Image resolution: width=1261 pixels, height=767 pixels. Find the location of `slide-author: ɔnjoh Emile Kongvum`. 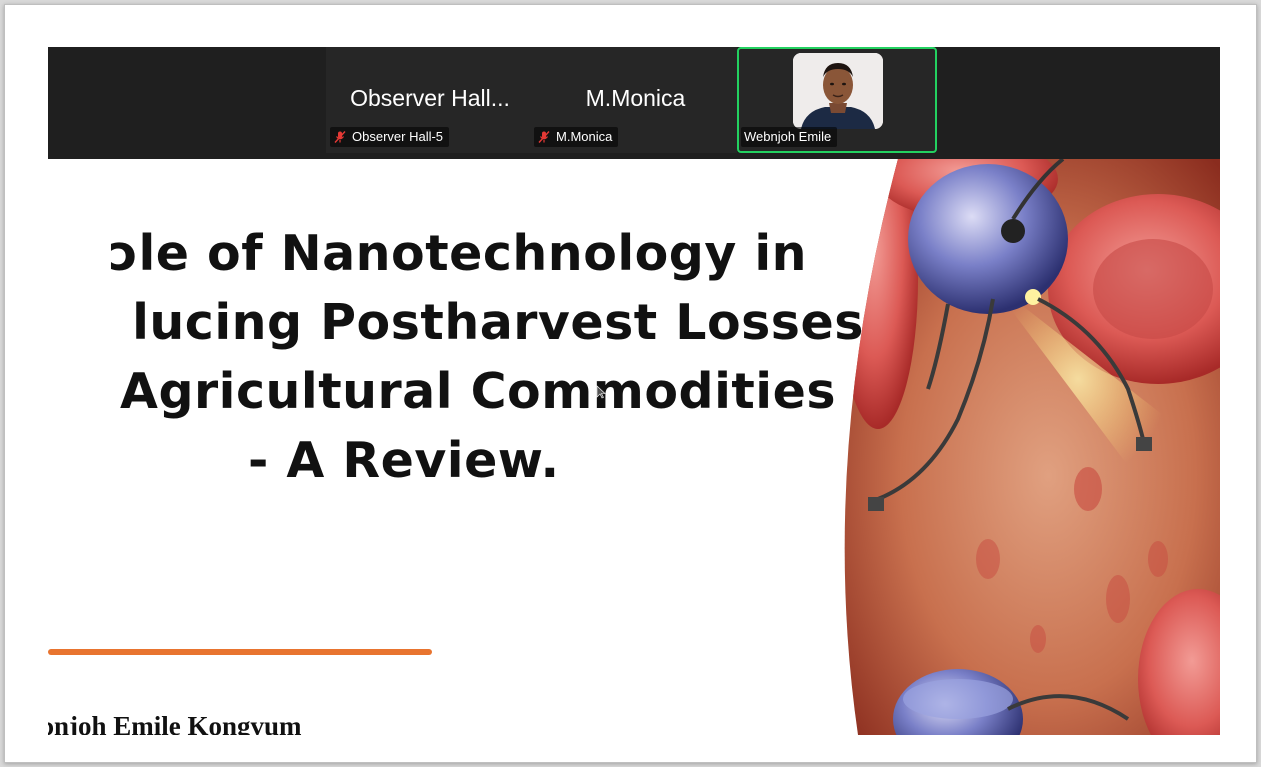

slide-author: ɔnjoh Emile Kongvum is located at coordinates (175, 723).